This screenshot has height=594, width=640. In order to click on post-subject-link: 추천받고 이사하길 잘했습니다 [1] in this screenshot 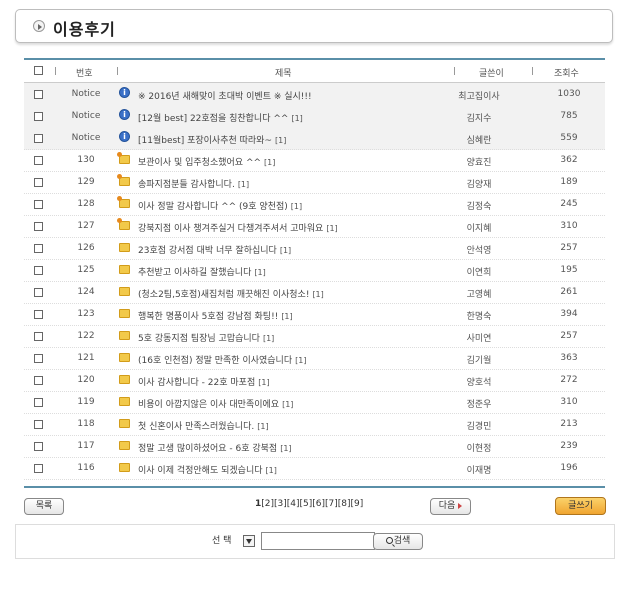, I will do `click(202, 271)`.